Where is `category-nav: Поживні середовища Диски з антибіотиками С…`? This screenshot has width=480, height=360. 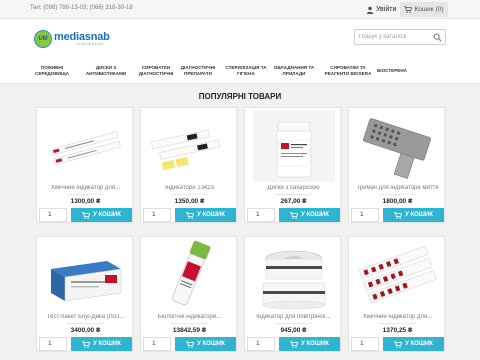
category-nav: Поживні середовища Диски з антибіотиками С… is located at coordinates (240, 72).